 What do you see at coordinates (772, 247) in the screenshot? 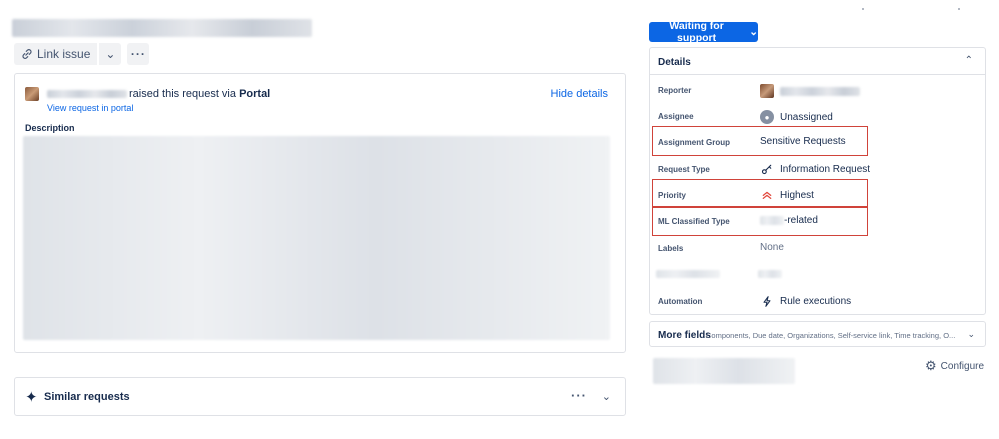
I see `labels-value: None` at bounding box center [772, 247].